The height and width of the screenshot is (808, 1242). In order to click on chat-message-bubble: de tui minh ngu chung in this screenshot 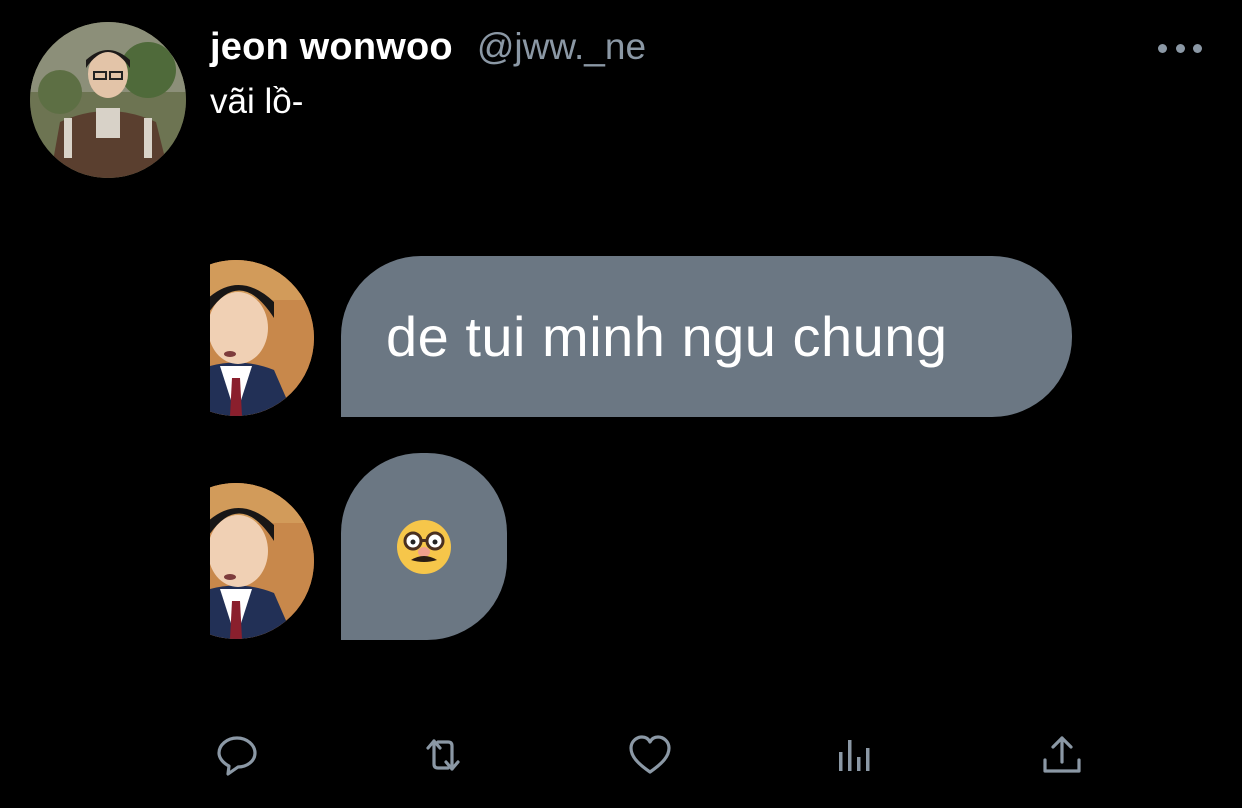, I will do `click(706, 336)`.